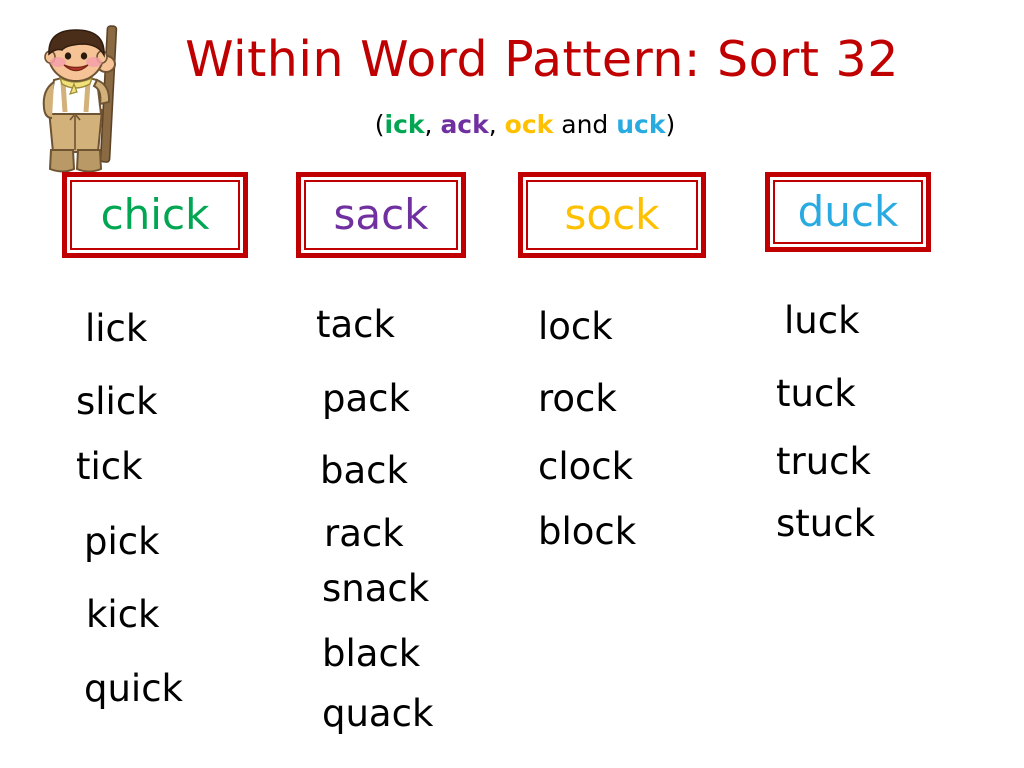 The width and height of the screenshot is (1024, 768). I want to click on word-snack: snack, so click(375, 588).